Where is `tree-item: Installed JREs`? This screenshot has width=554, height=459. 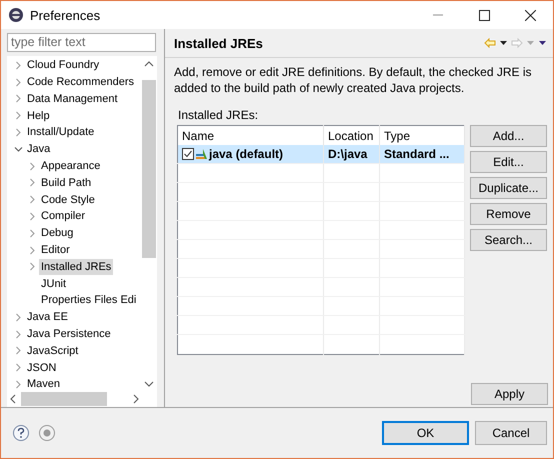
tree-item: Installed JREs is located at coordinates (76, 266).